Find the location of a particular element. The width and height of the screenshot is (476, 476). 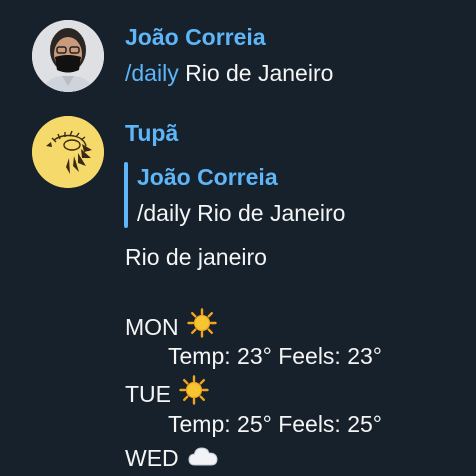

headdress-icon is located at coordinates (68, 152).